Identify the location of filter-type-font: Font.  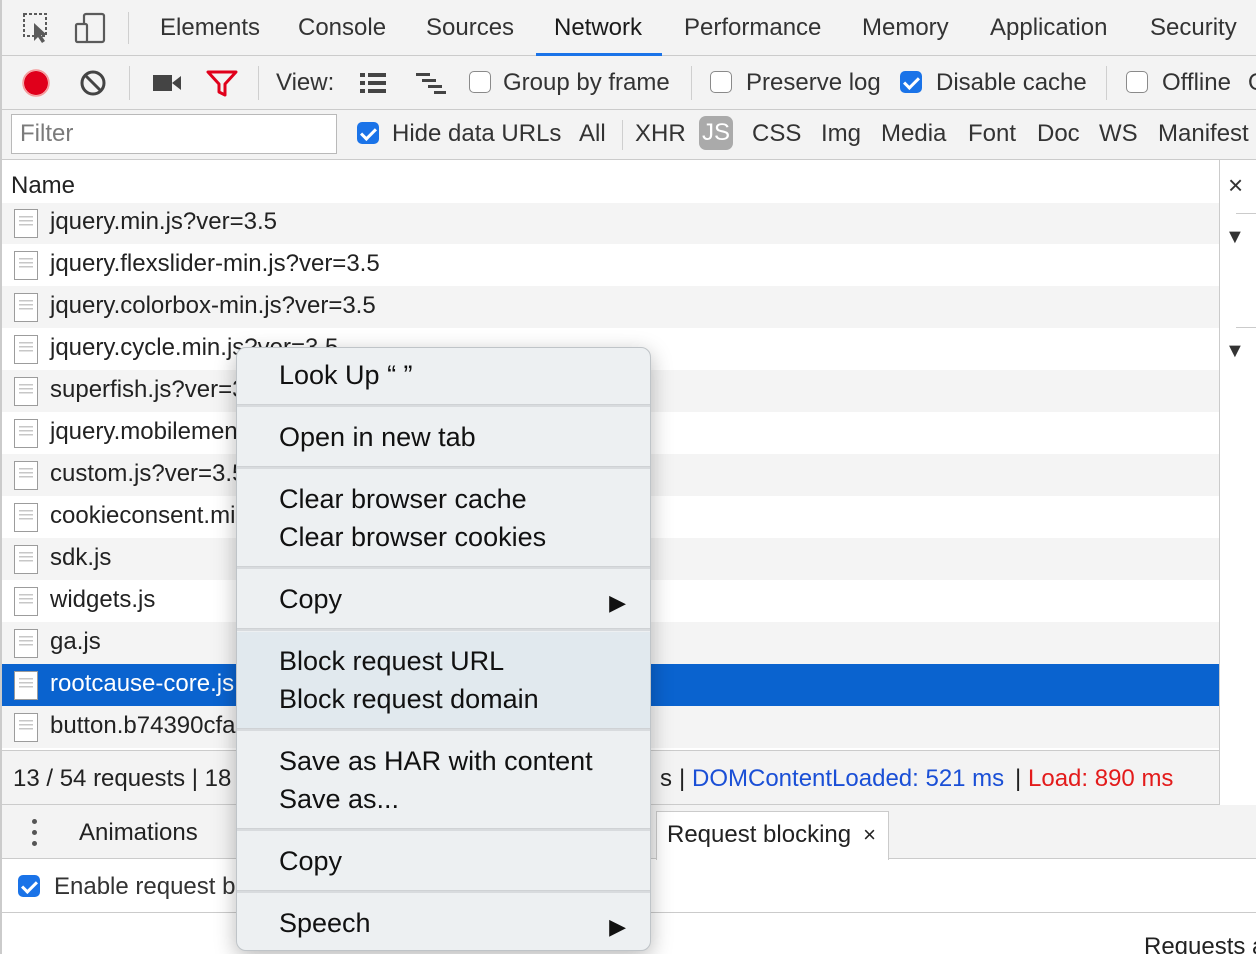
(992, 134).